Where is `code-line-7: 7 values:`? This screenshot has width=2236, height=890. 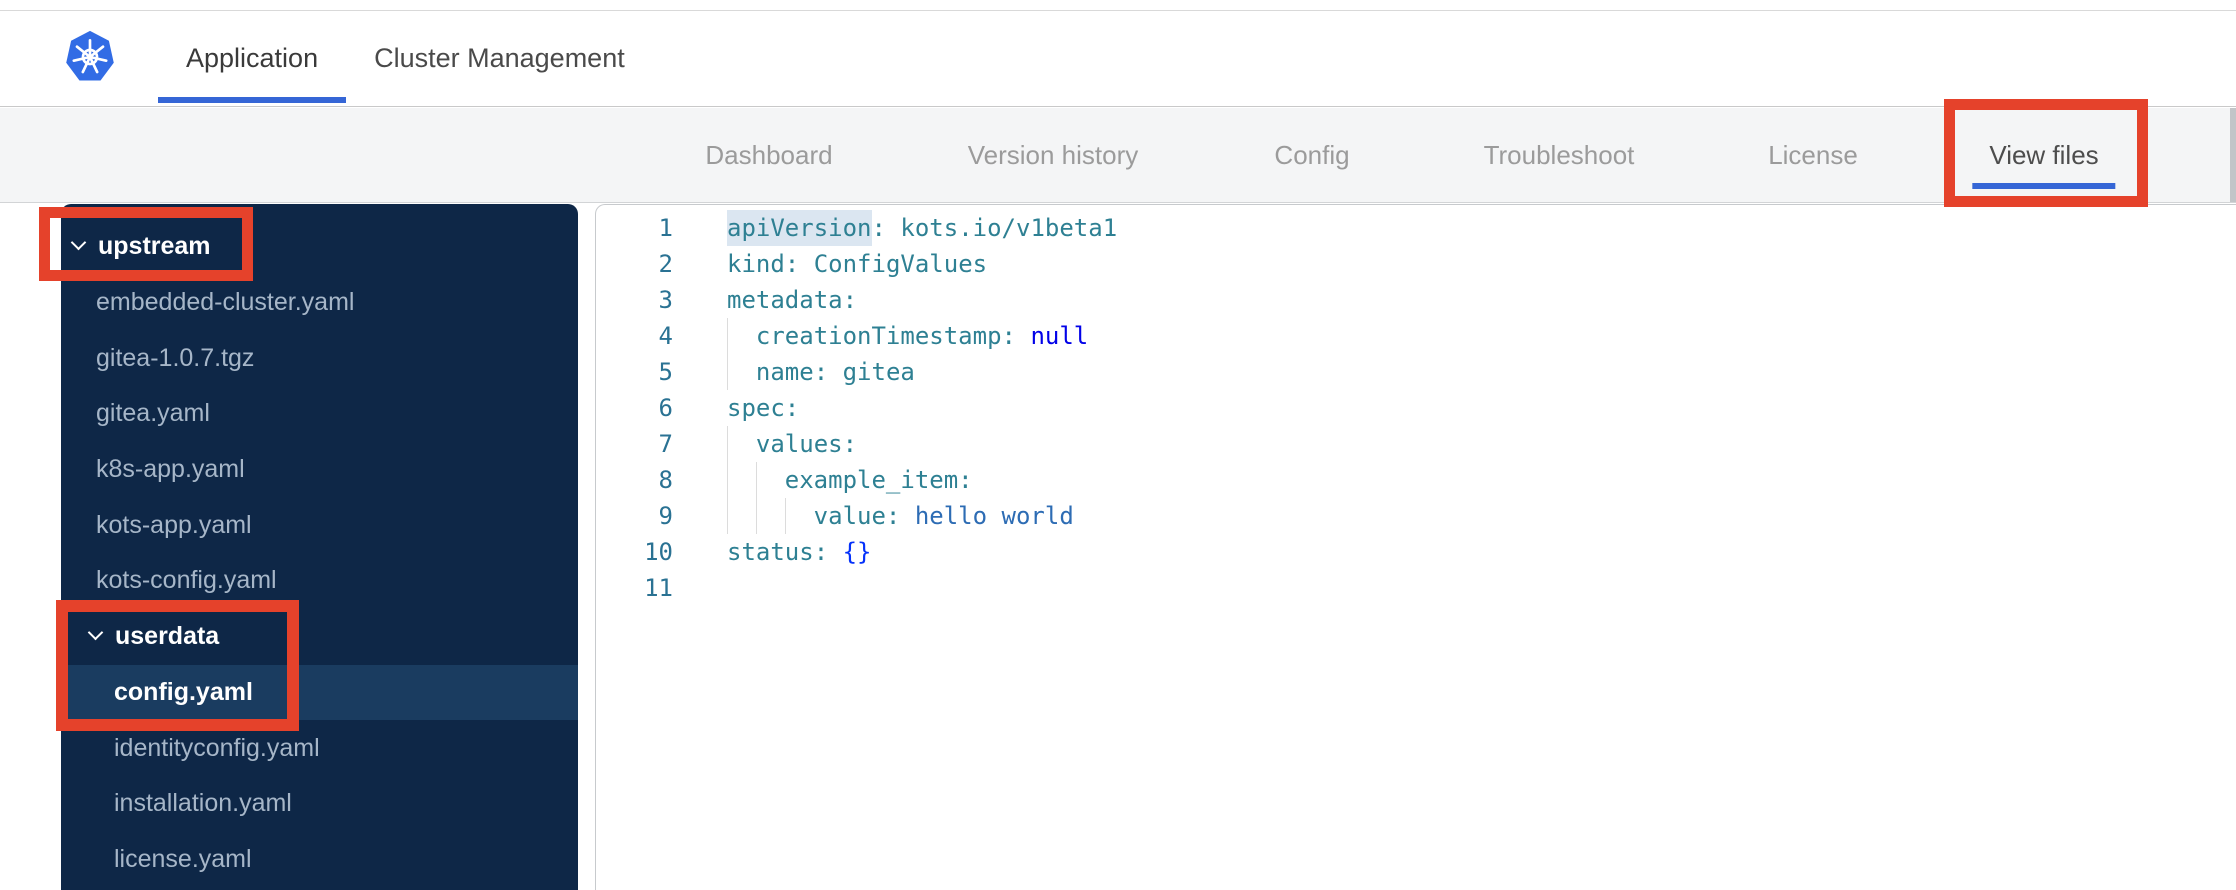 code-line-7: 7 values: is located at coordinates (1416, 444).